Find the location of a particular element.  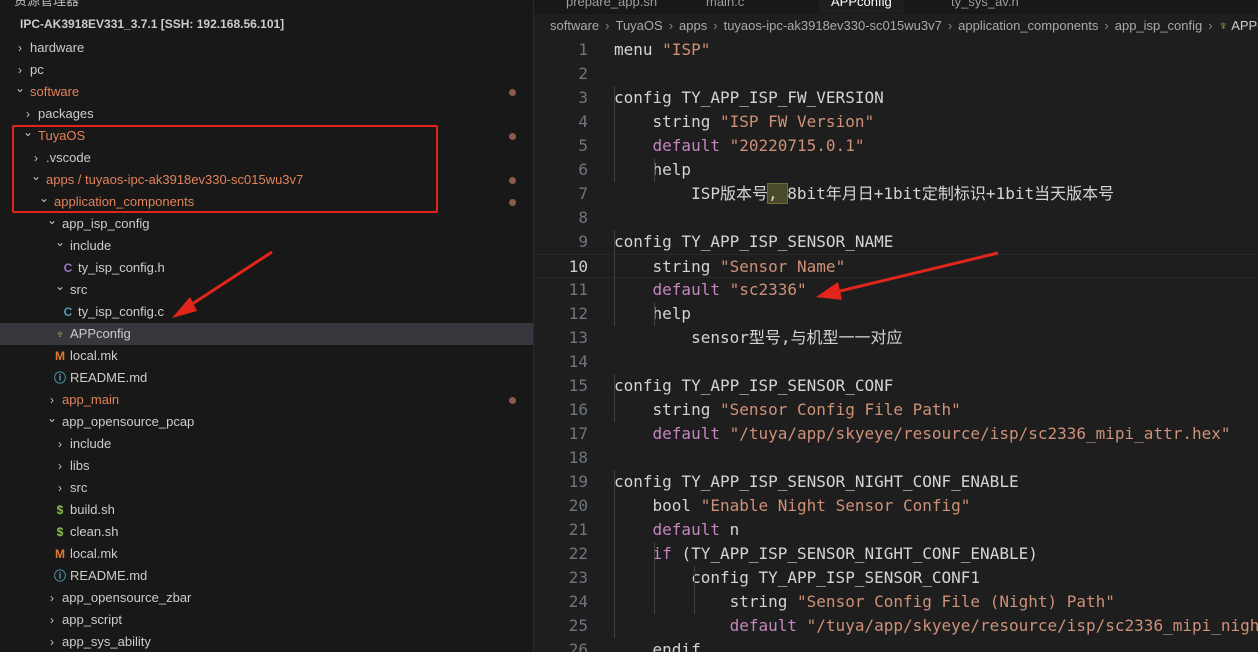

tree-item-ty-isp-config-h: Cty_isp_config.h is located at coordinates (266, 268).